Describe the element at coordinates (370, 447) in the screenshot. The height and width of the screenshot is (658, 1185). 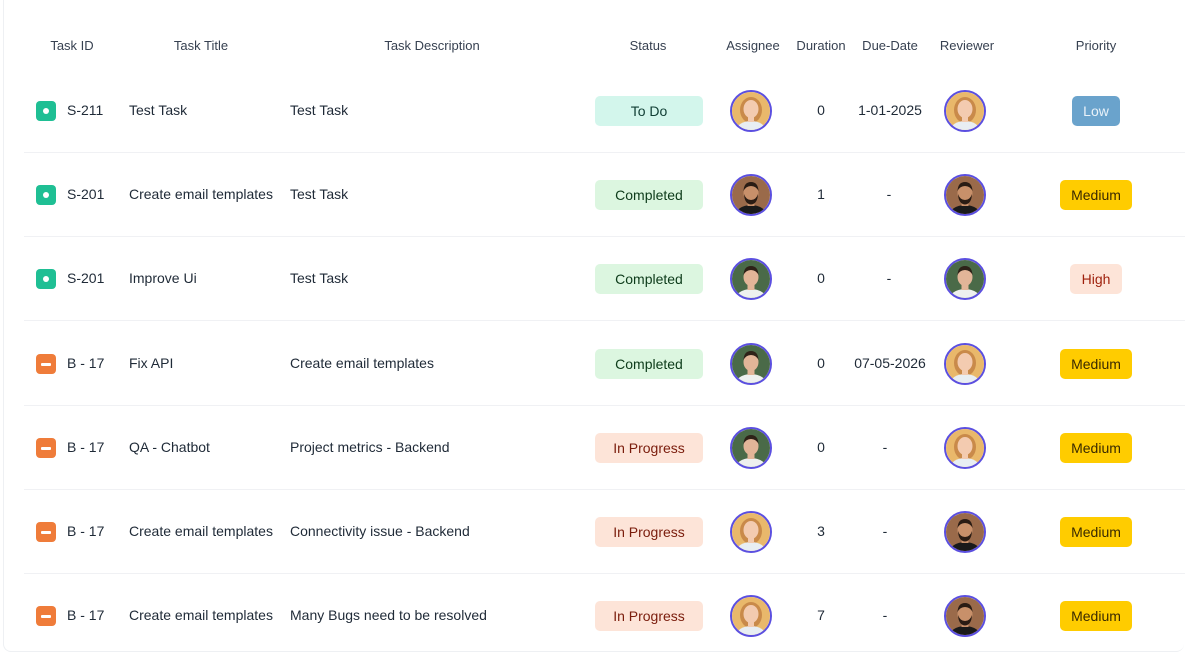
I see `task-description: Project metrics - Backend` at that location.